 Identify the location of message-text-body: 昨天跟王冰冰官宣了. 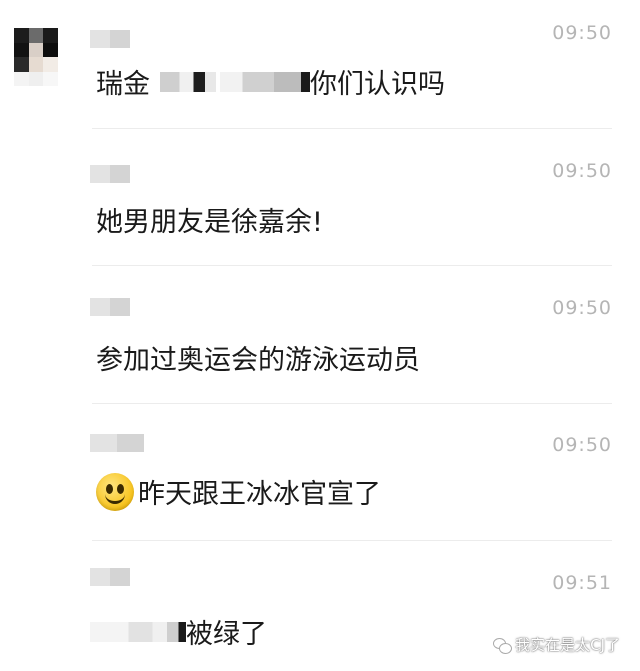
(259, 494).